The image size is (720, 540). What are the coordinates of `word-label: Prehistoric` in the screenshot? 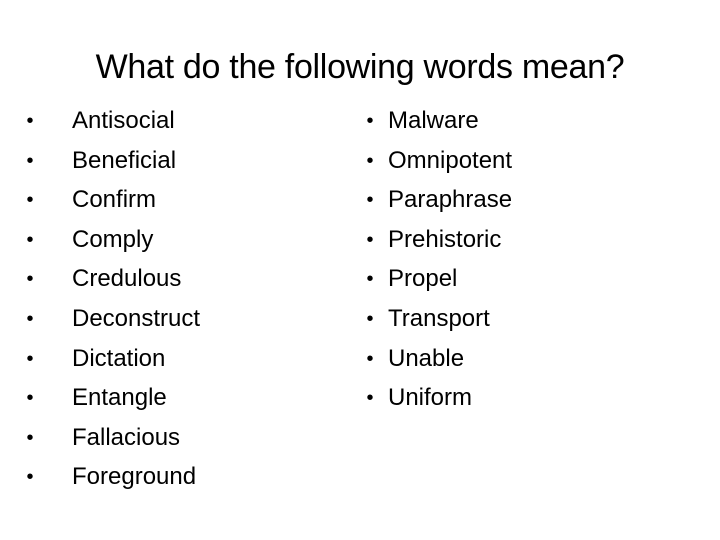 It's located at (445, 239).